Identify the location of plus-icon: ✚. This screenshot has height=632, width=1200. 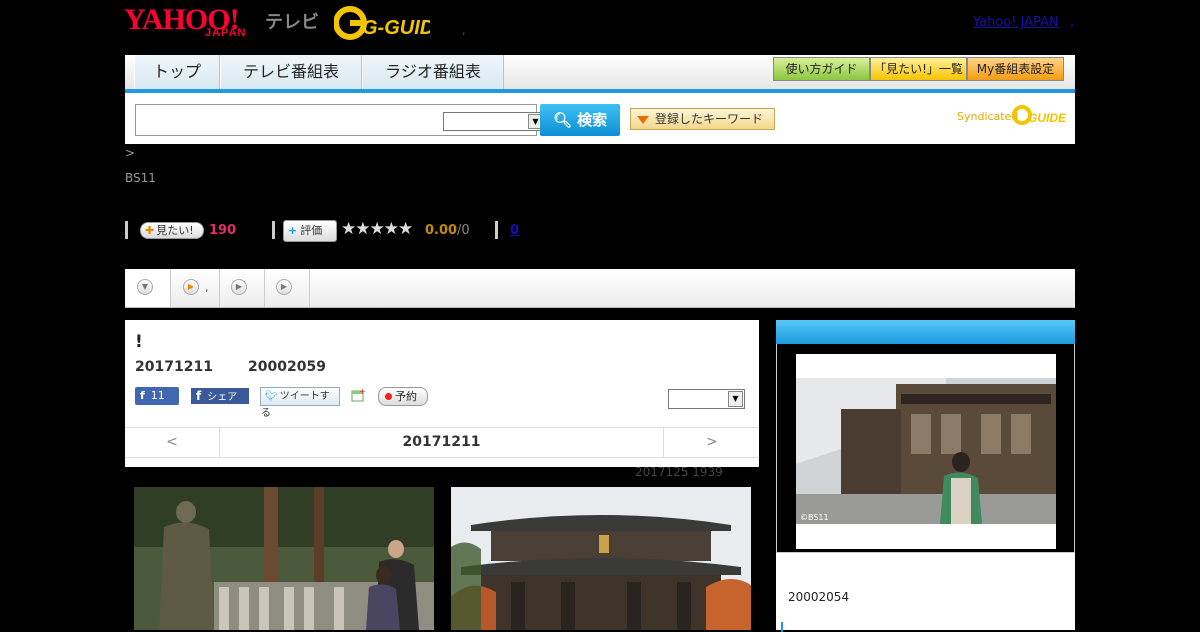
(150, 230).